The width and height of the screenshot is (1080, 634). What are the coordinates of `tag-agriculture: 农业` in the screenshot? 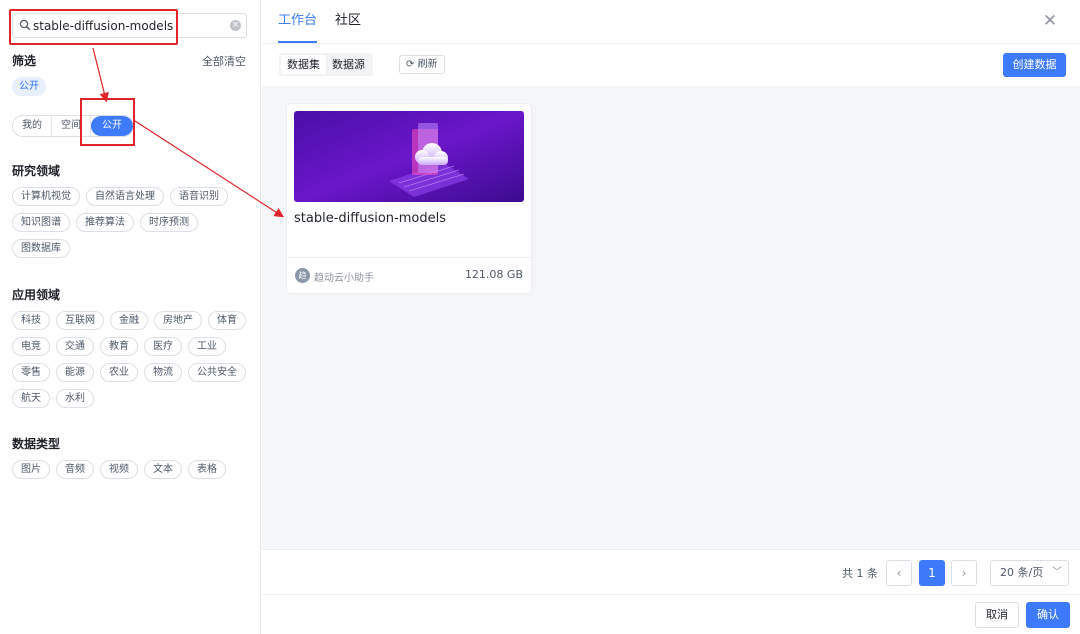 It's located at (119, 372).